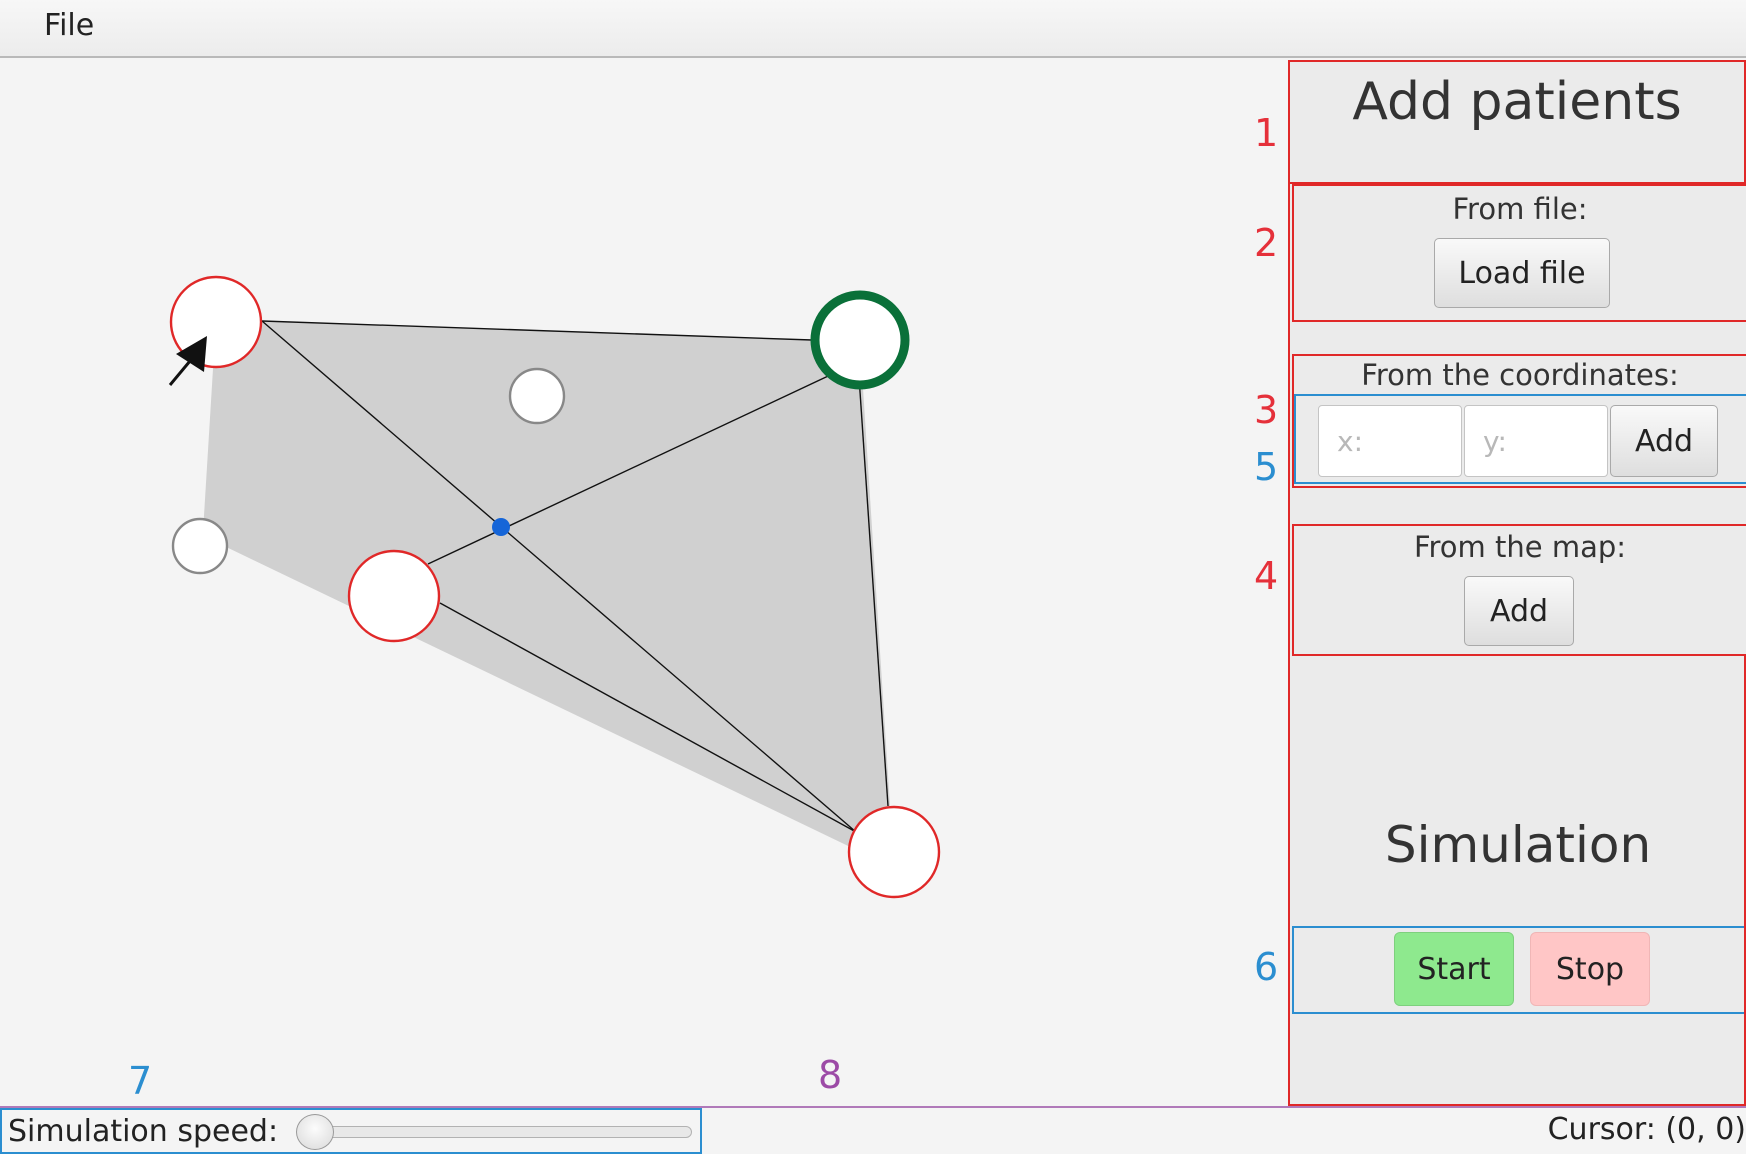 This screenshot has width=1746, height=1154. I want to click on speed-slider-track, so click(495, 1132).